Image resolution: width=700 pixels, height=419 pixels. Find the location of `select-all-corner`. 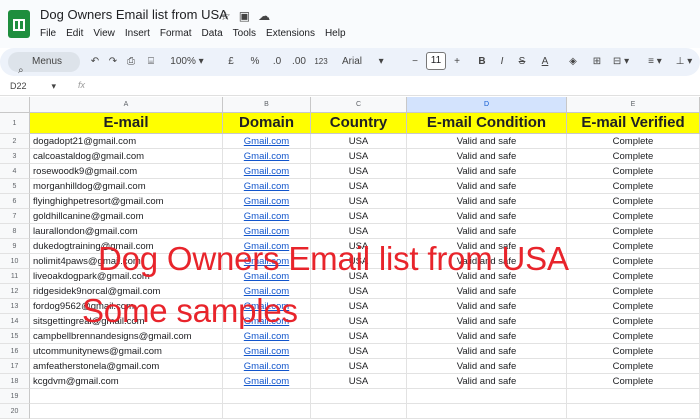

select-all-corner is located at coordinates (15, 105).